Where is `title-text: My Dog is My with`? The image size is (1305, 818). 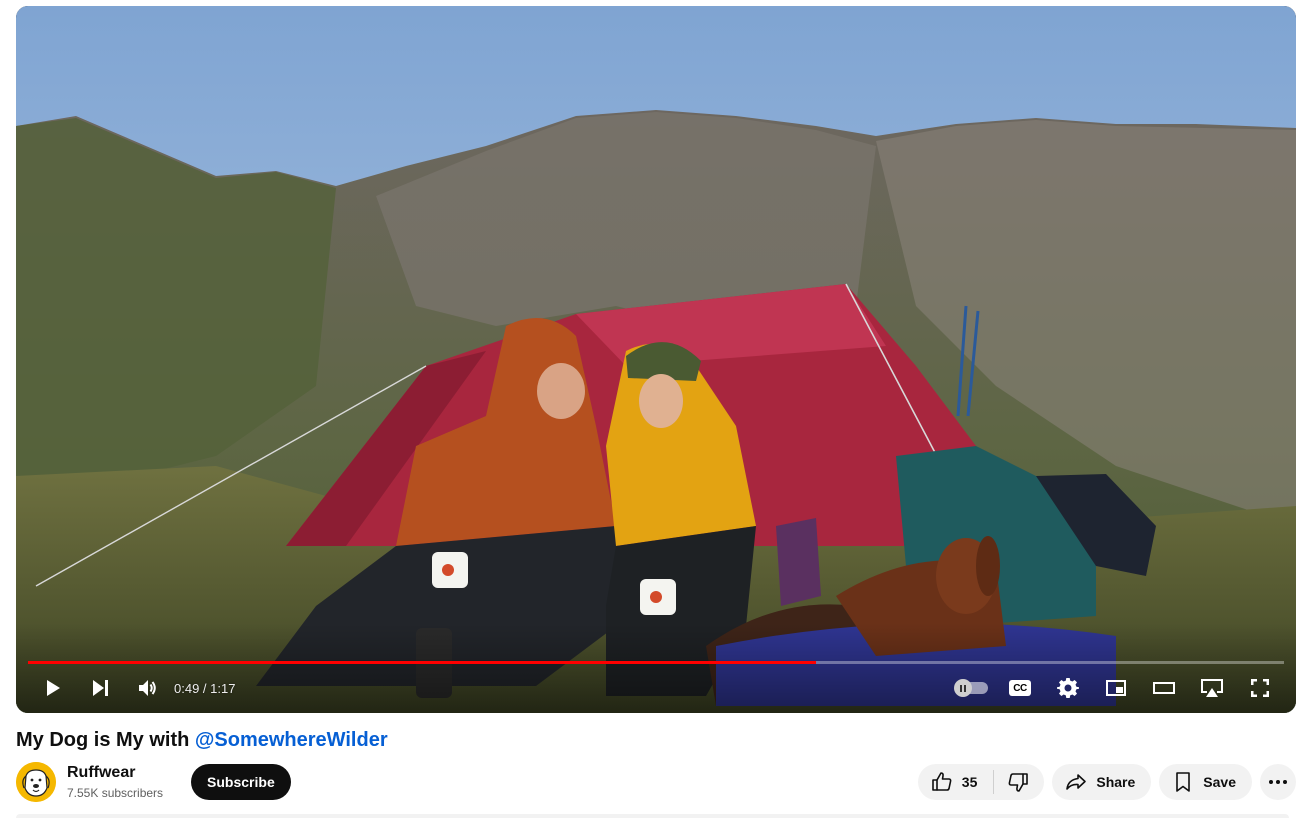 title-text: My Dog is My with is located at coordinates (105, 740).